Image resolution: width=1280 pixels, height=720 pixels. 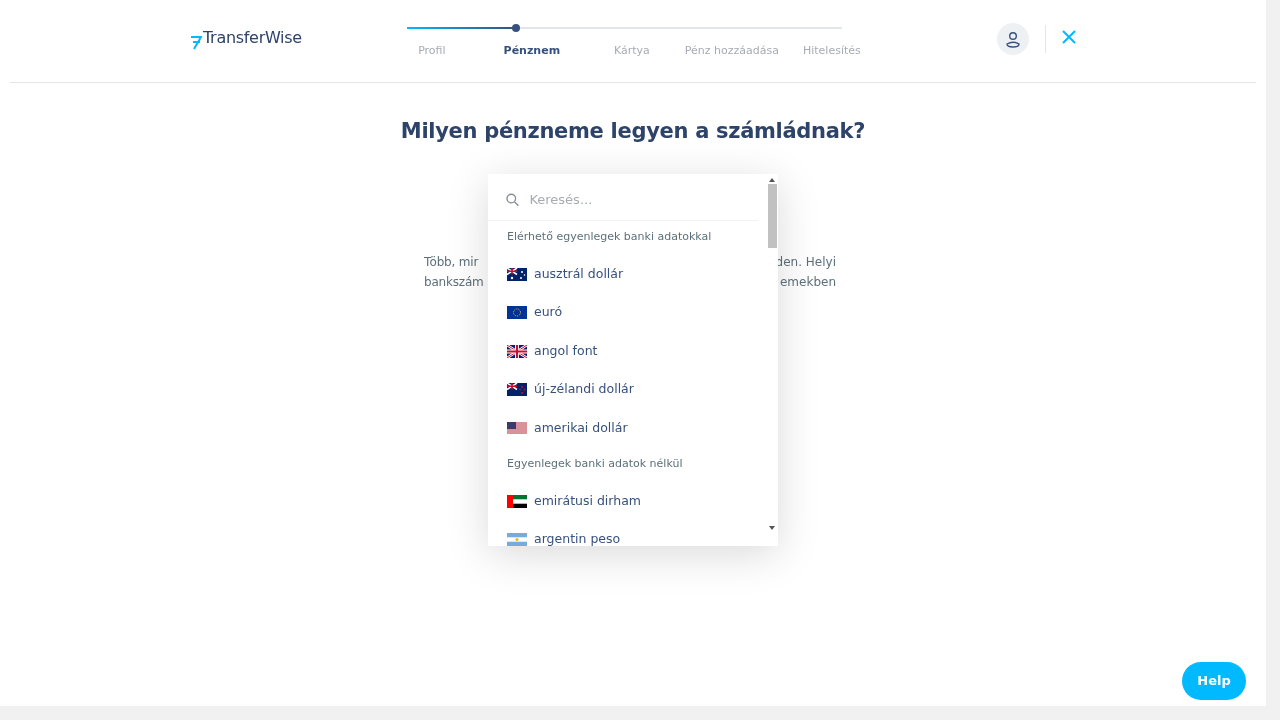 I want to click on close-icon, so click(x=1069, y=37).